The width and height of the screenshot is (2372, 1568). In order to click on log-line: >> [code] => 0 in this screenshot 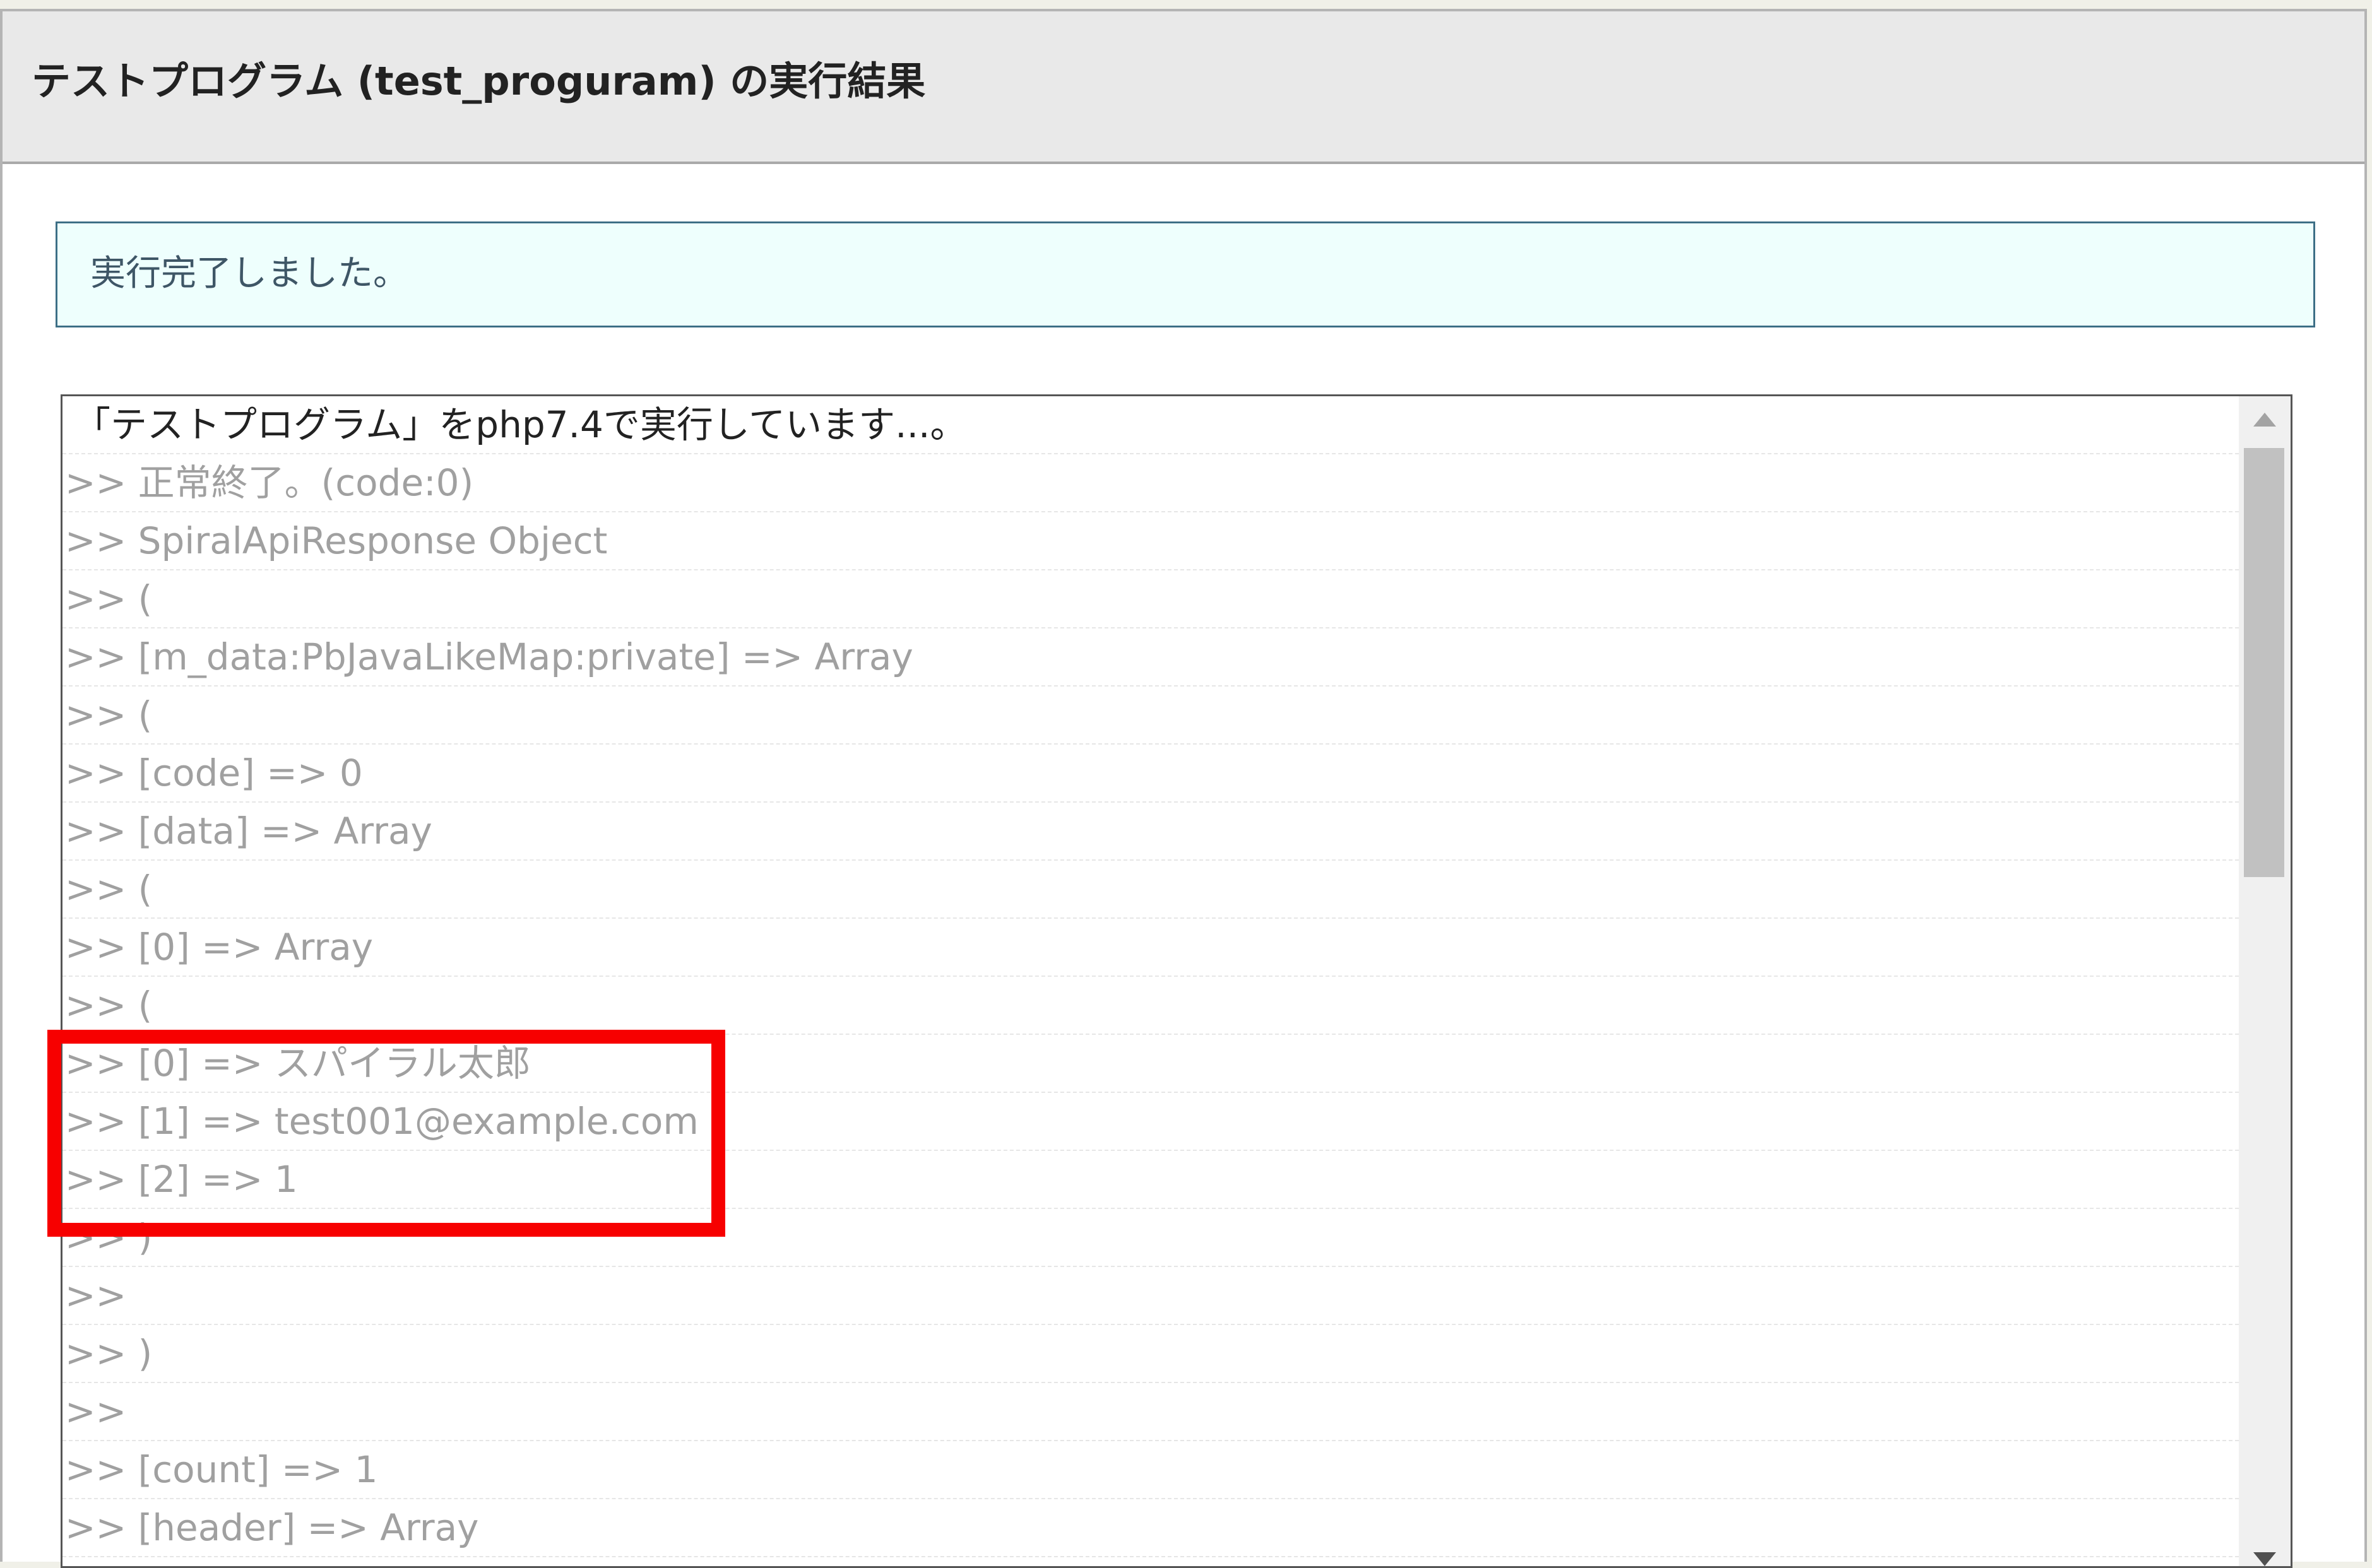, I will do `click(1151, 774)`.